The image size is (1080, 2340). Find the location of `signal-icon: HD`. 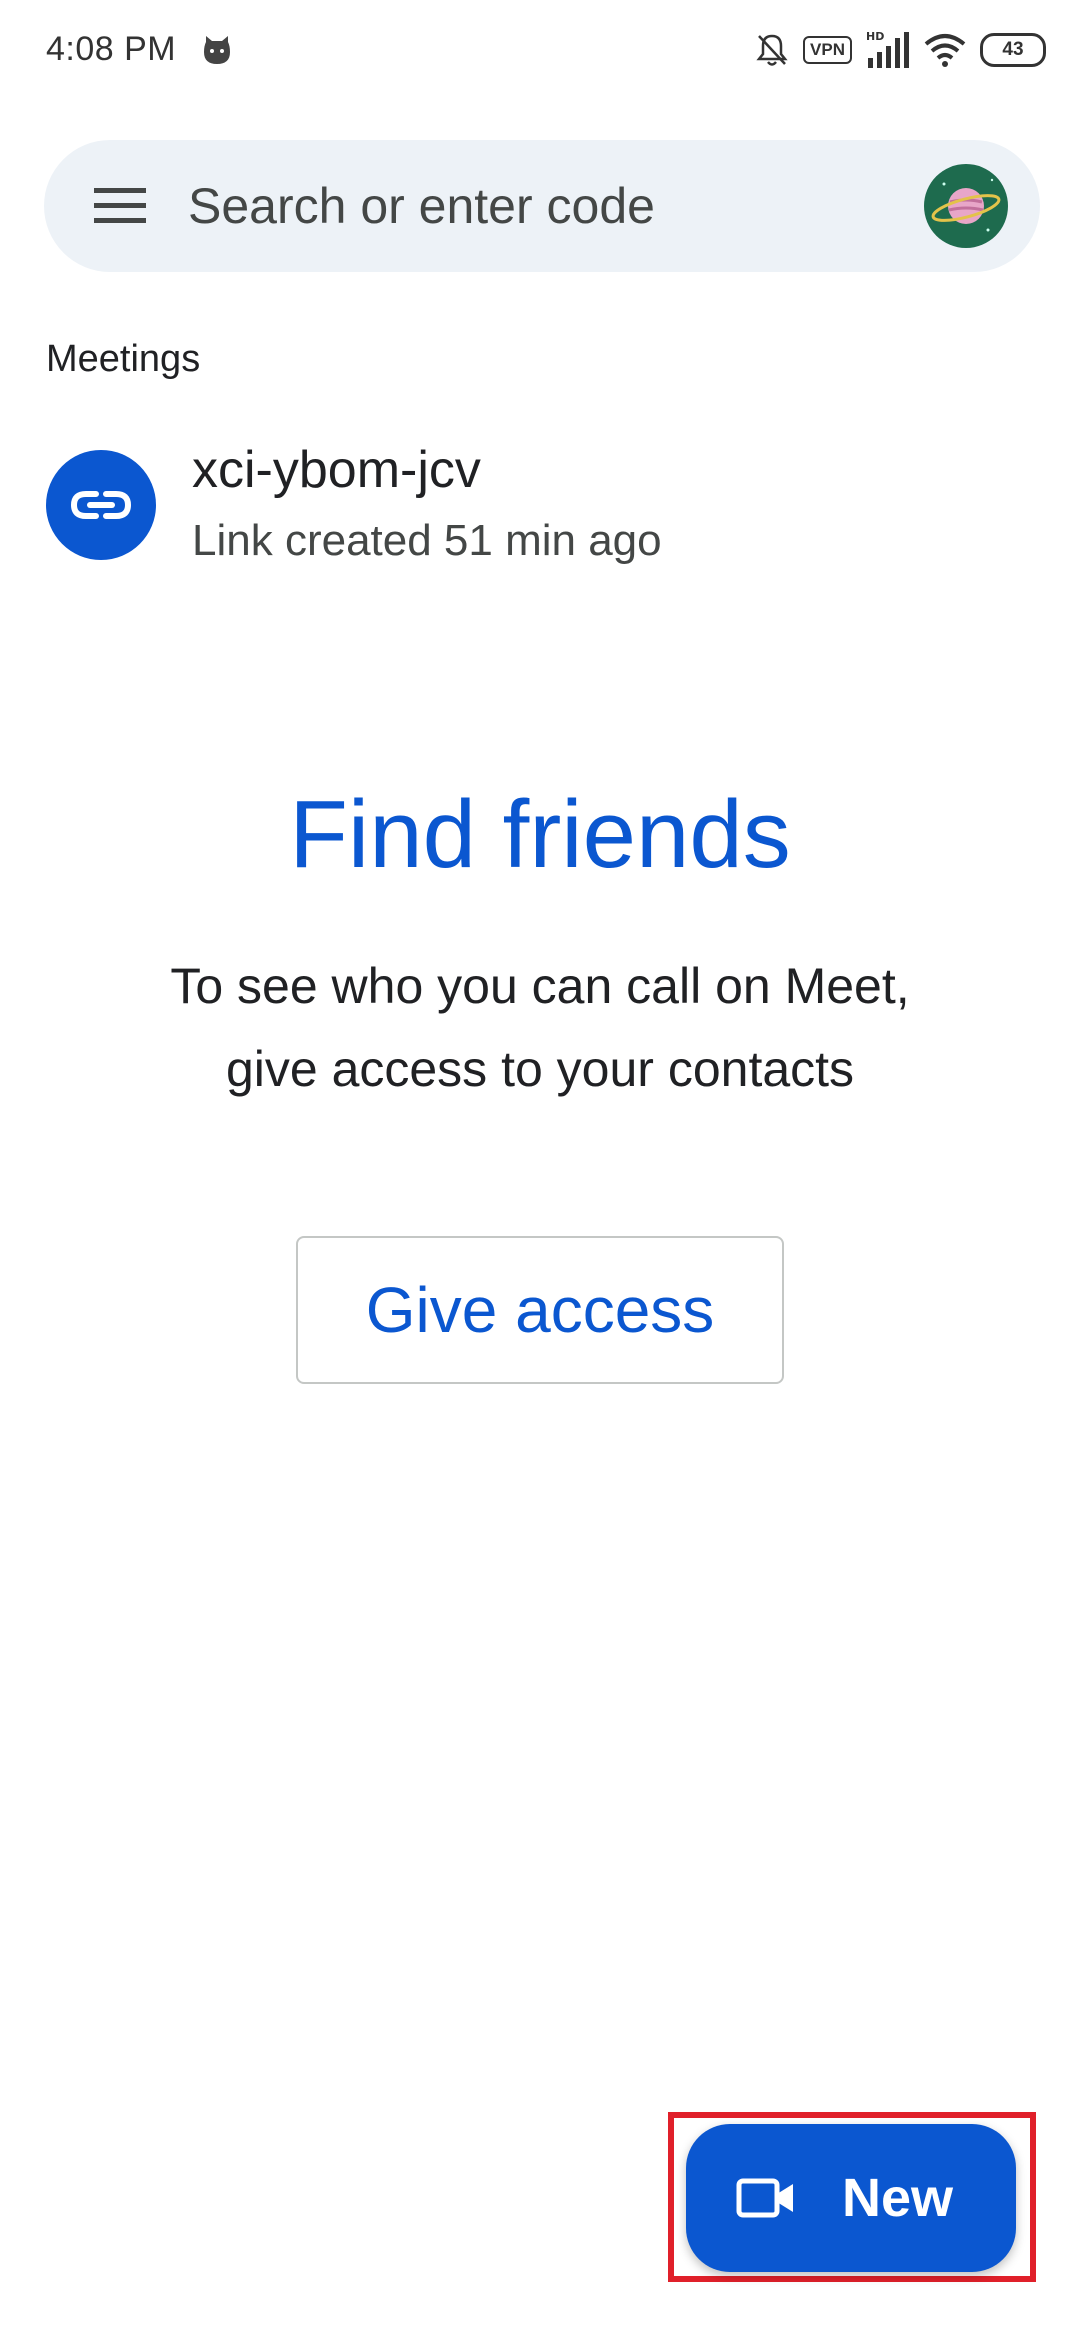

signal-icon: HD is located at coordinates (887, 49).